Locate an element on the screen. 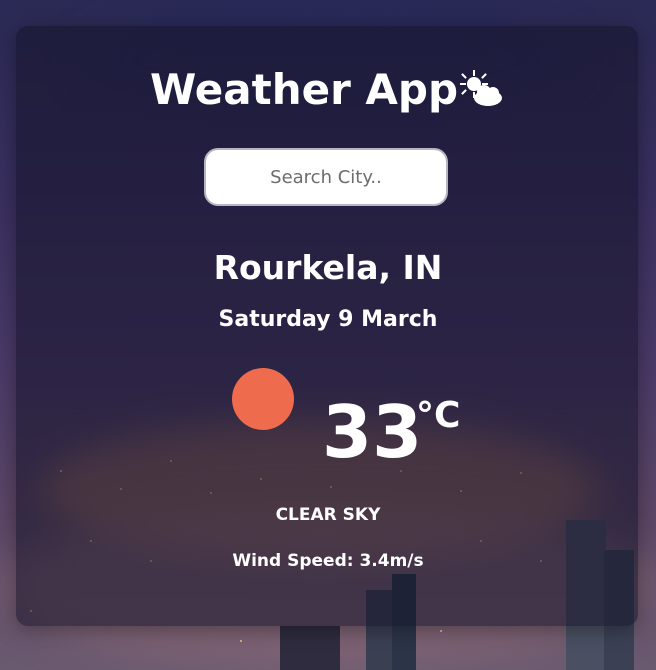 This screenshot has width=656, height=670. weather-description: CLEAR SKY is located at coordinates (328, 515).